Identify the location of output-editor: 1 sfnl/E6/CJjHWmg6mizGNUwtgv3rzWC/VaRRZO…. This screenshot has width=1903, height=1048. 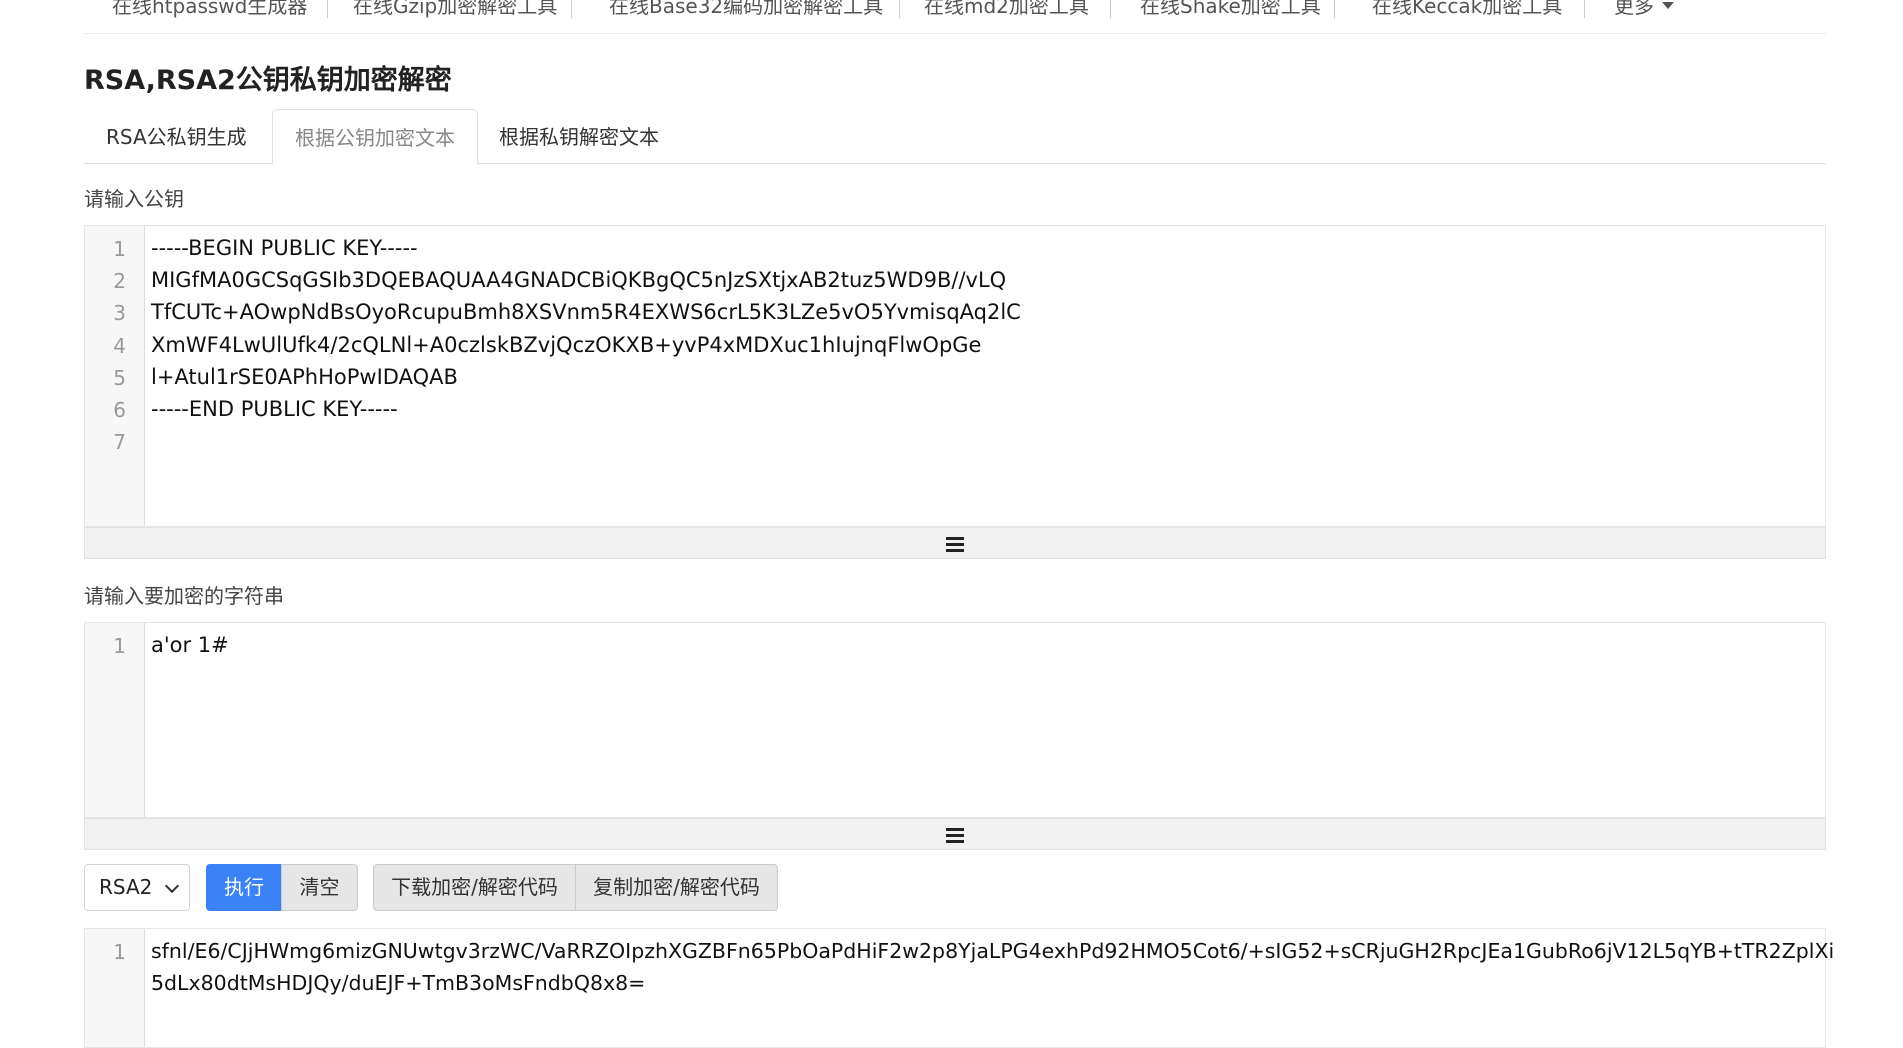
(959, 988).